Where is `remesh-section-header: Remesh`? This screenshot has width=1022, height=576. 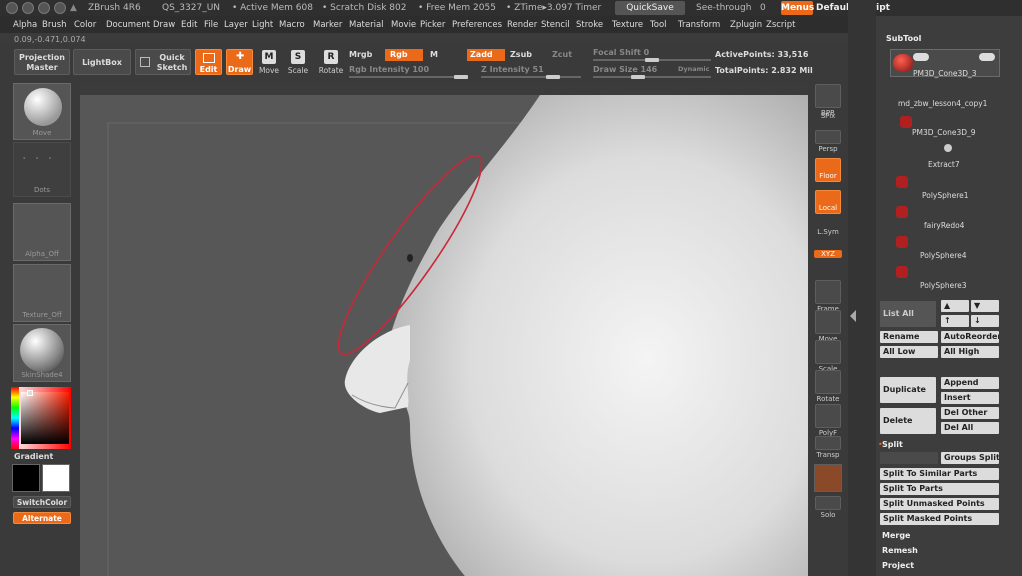
remesh-section-header: Remesh is located at coordinates (900, 550).